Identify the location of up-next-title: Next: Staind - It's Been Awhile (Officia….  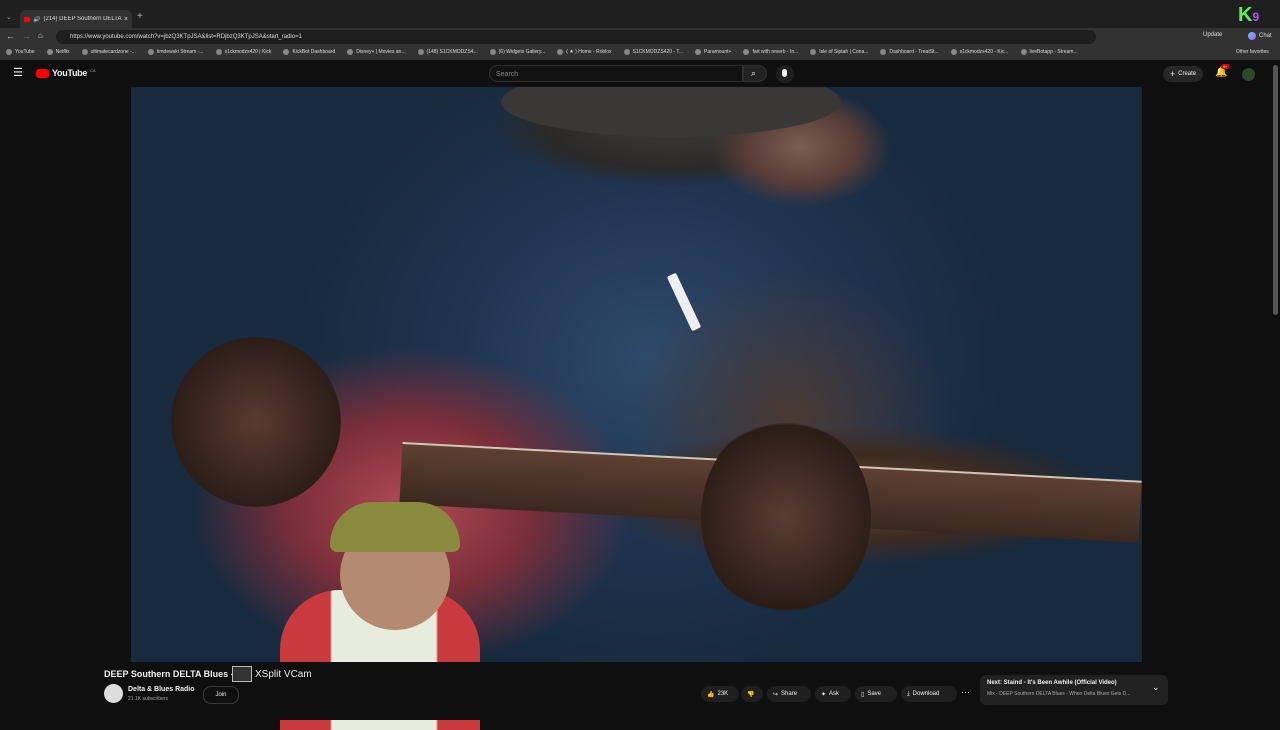
(1052, 683).